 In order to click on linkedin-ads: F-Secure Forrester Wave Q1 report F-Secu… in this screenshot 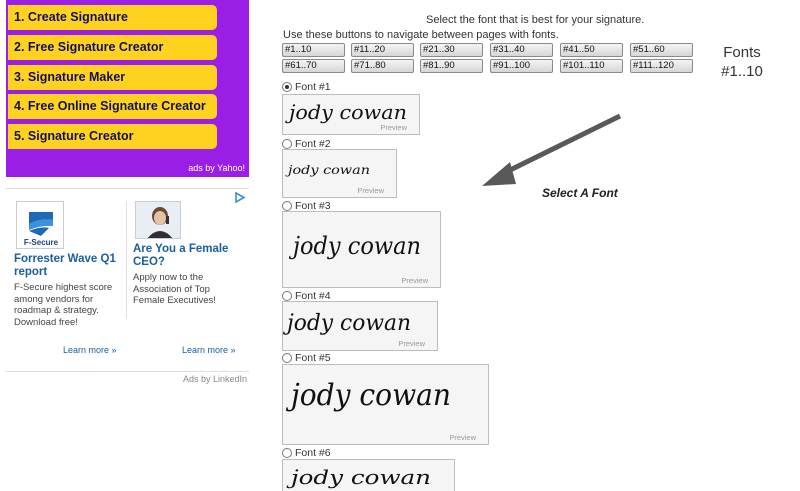, I will do `click(127, 285)`.